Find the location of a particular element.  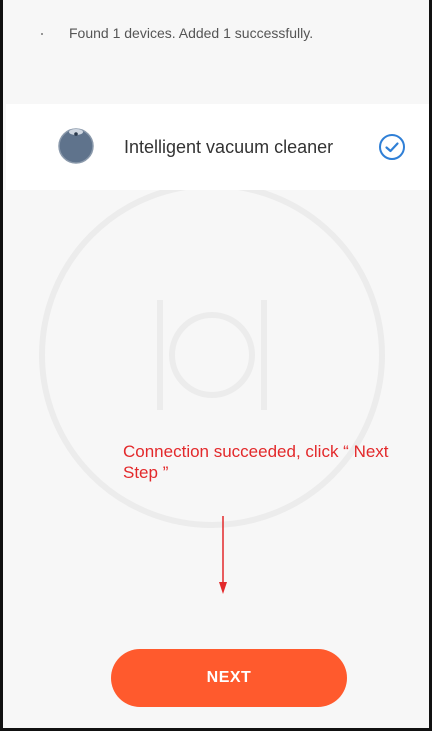

next-button: NEXT is located at coordinates (229, 678).